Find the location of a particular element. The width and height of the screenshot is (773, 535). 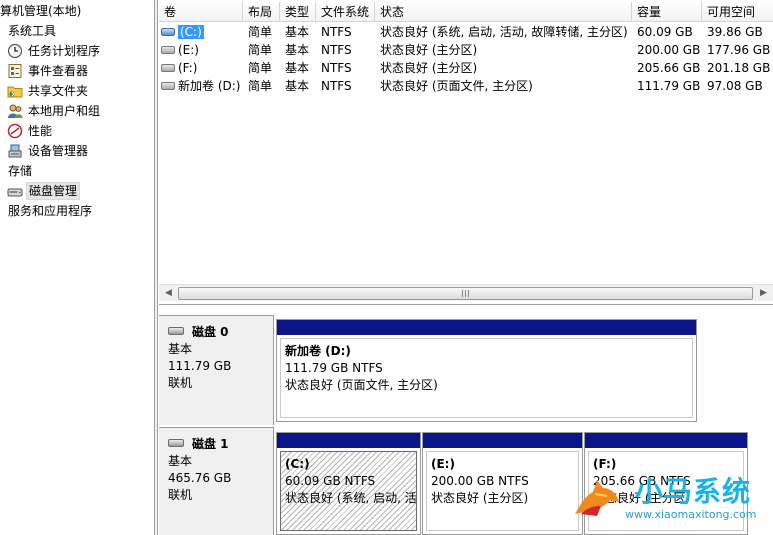

tree-item-event-viewer: 事件查看器 is located at coordinates (48, 71).